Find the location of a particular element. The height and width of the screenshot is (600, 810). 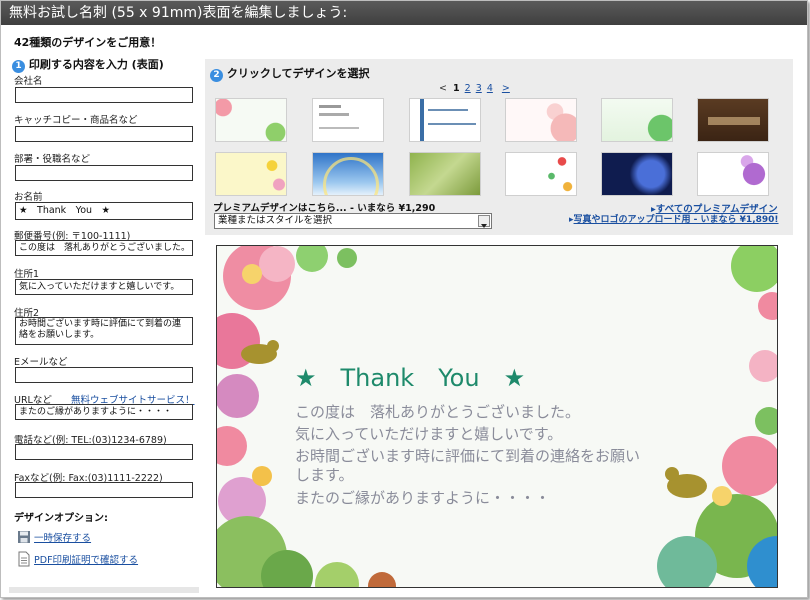

pager-next: > is located at coordinates (506, 88).